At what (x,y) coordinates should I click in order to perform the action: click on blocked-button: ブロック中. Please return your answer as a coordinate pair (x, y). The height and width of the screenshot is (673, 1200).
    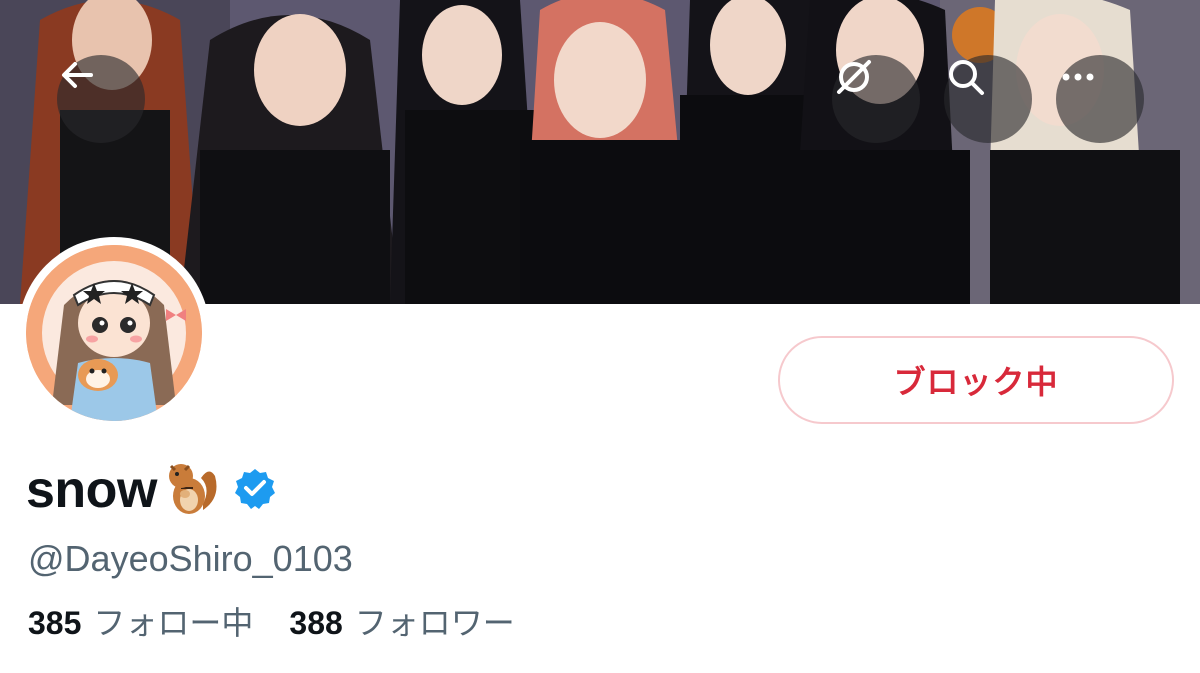
    Looking at the image, I should click on (976, 380).